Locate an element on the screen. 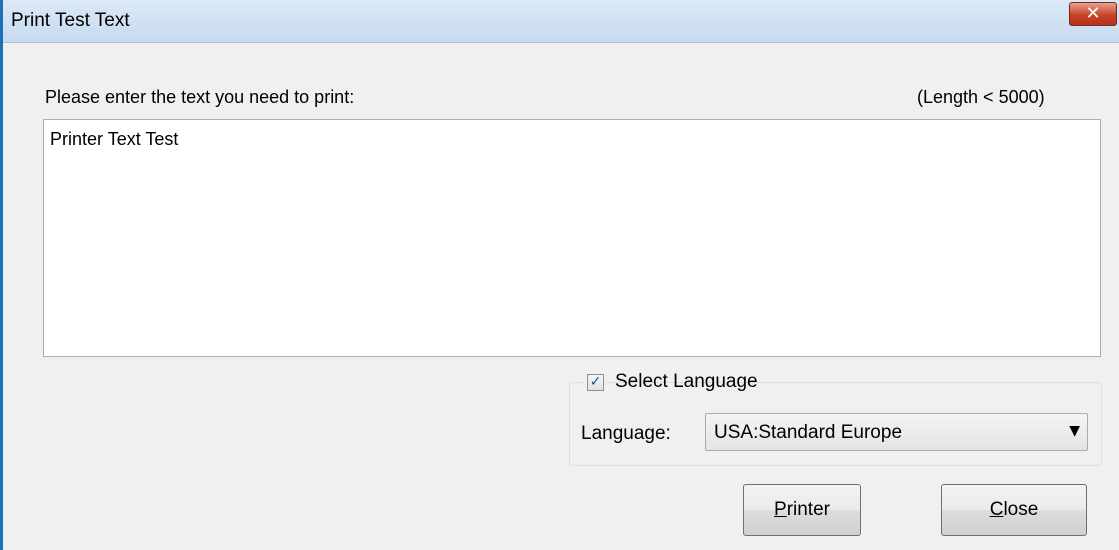 The width and height of the screenshot is (1119, 550). window-close-button: ✕ is located at coordinates (1093, 14).